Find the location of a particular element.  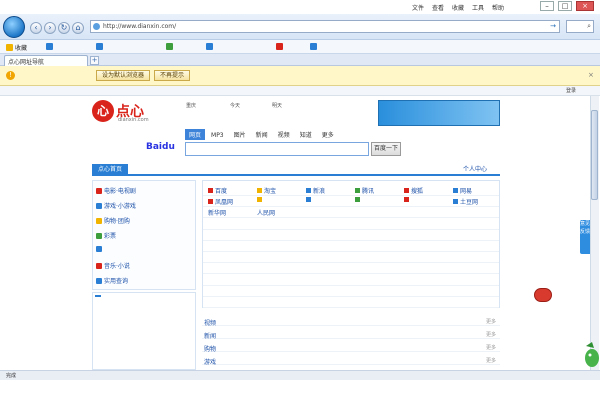

address-input: http://www.dianxin.com/ → is located at coordinates (325, 26).